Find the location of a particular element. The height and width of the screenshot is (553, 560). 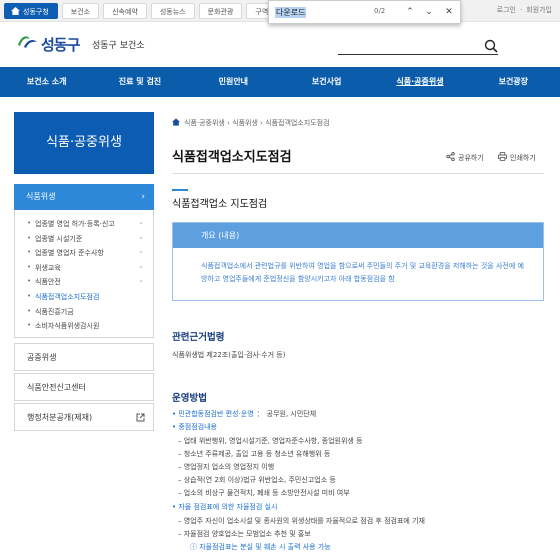

share-button: 공유하기 is located at coordinates (465, 157).